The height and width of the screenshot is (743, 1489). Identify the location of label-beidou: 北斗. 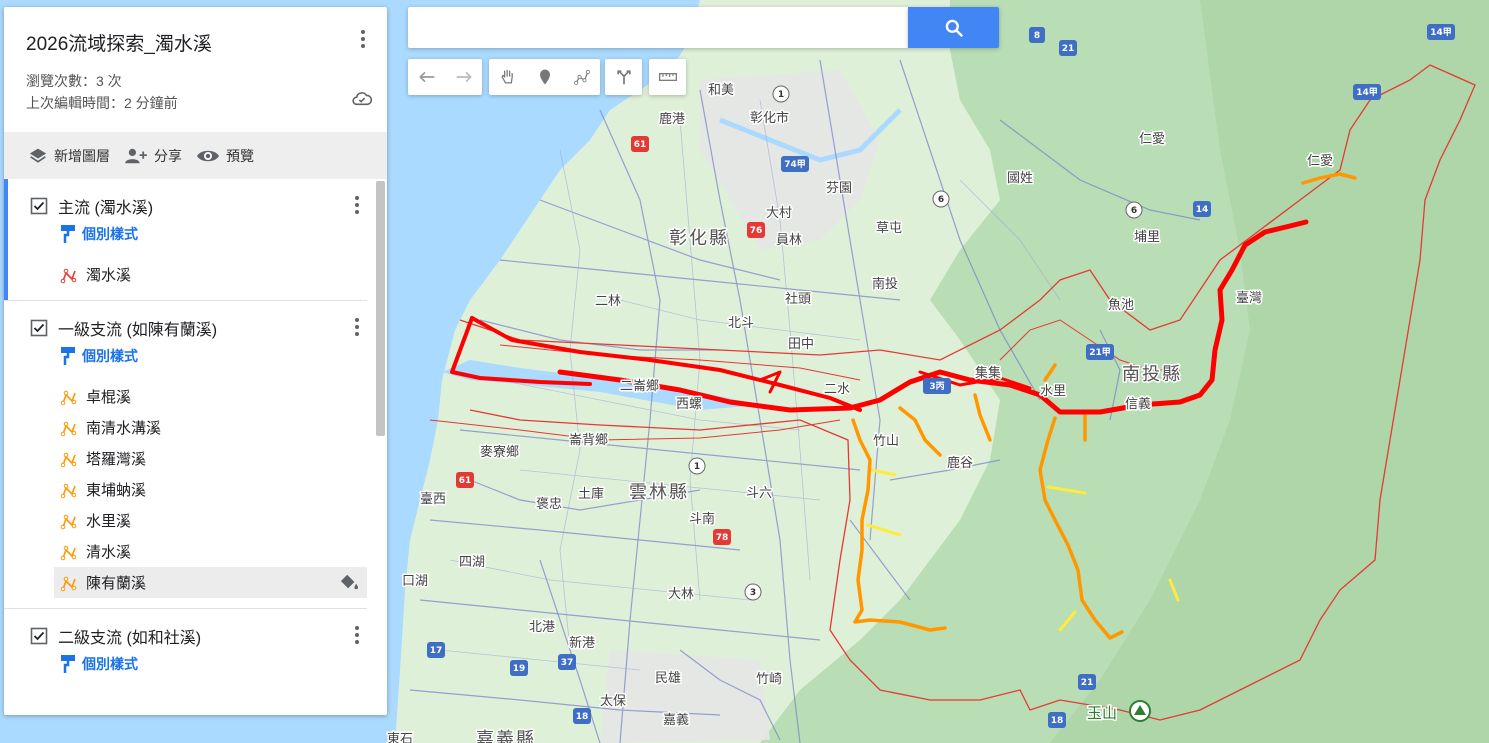
(741, 323).